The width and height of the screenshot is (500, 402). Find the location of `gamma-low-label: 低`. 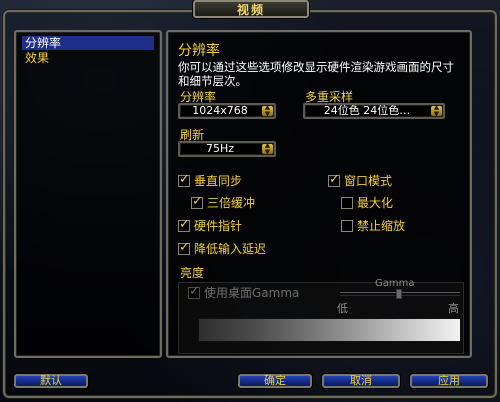

gamma-low-label: 低 is located at coordinates (342, 308).